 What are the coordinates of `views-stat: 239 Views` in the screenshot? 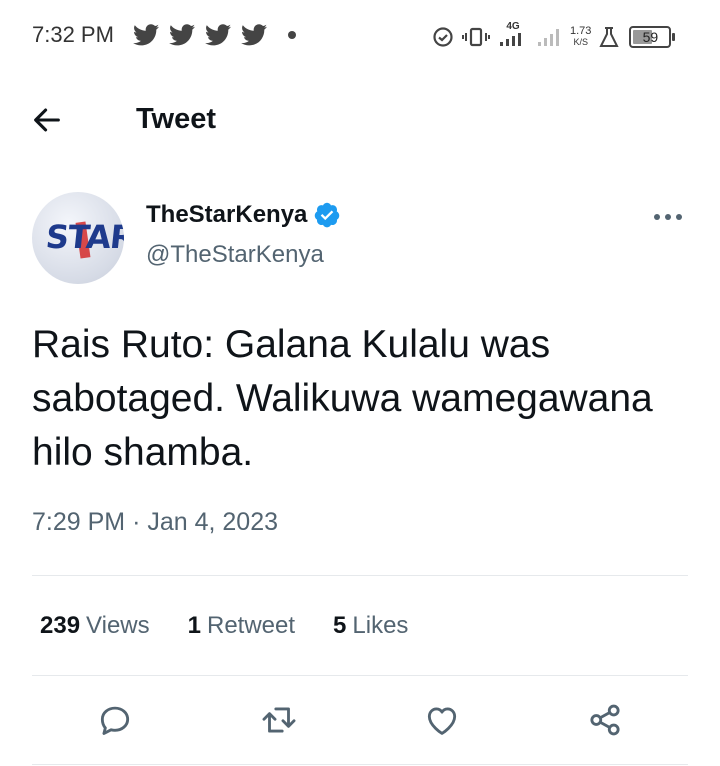 It's located at (95, 626).